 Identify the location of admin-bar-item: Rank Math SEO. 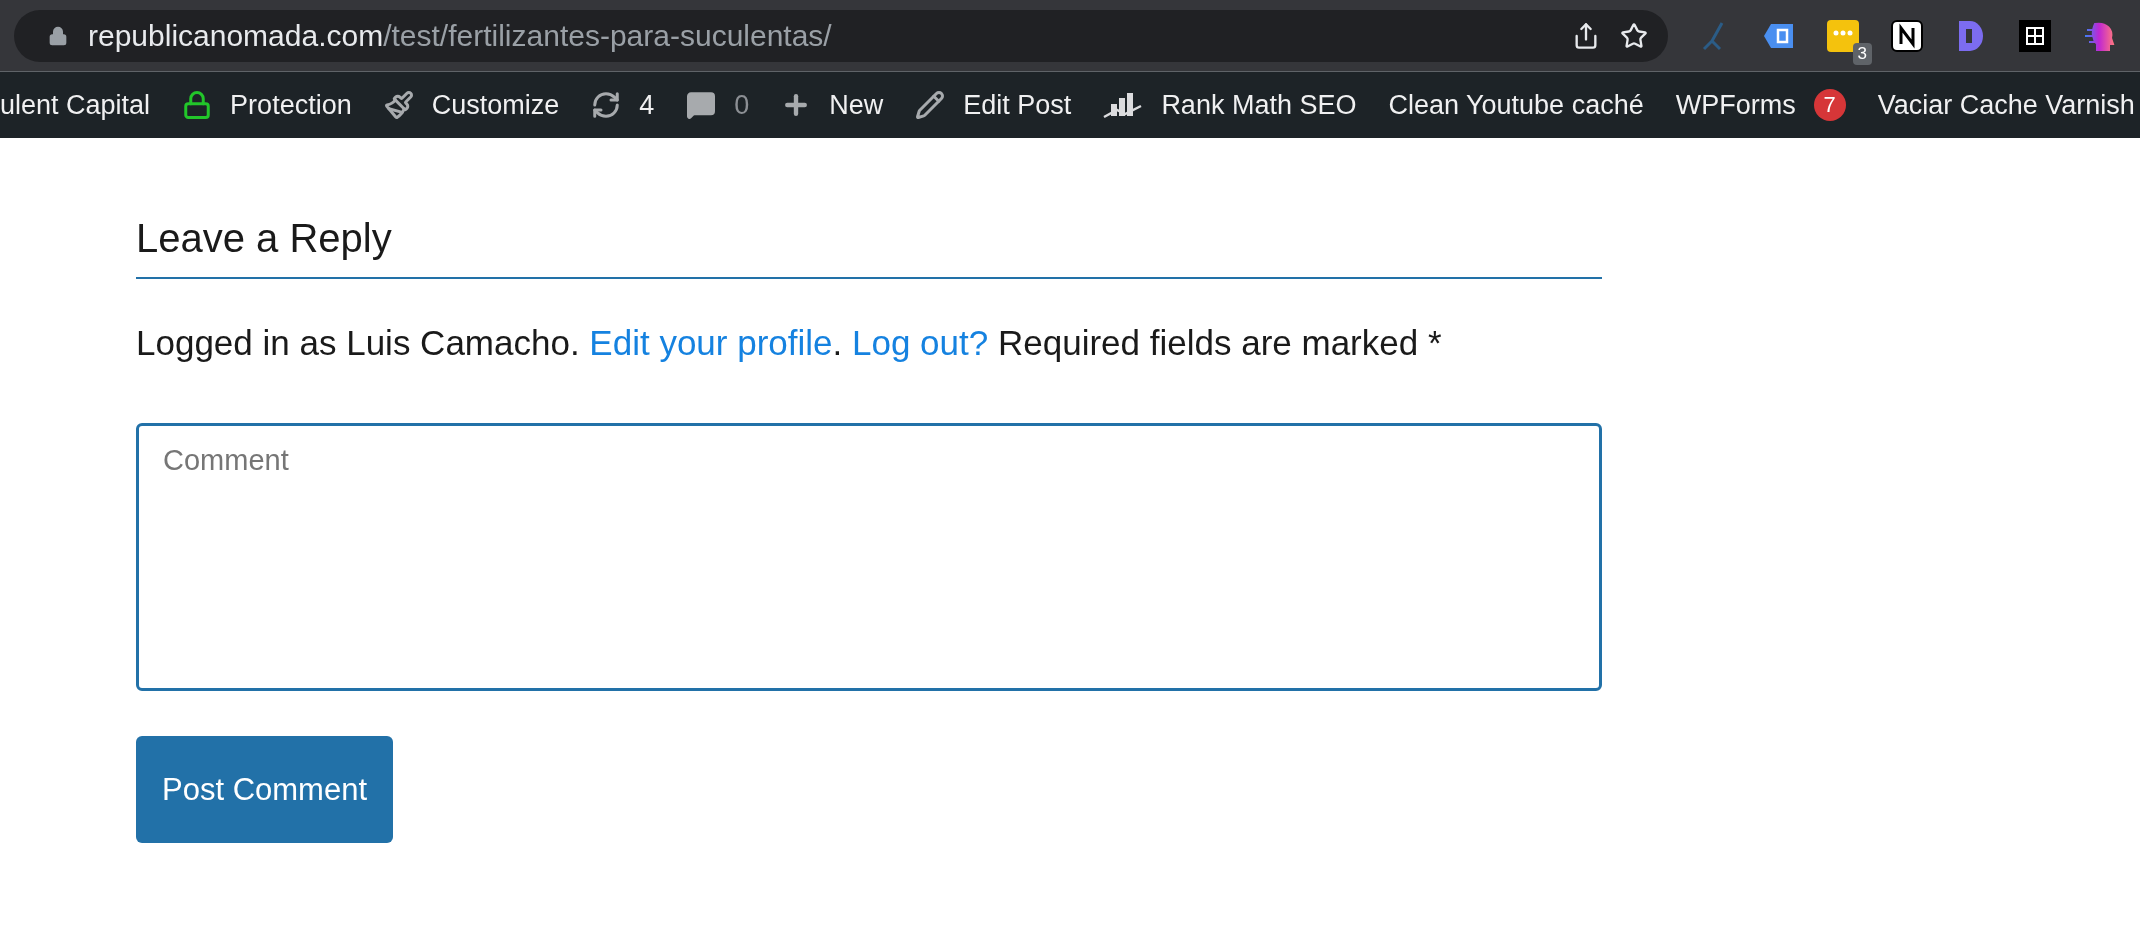
(1230, 105).